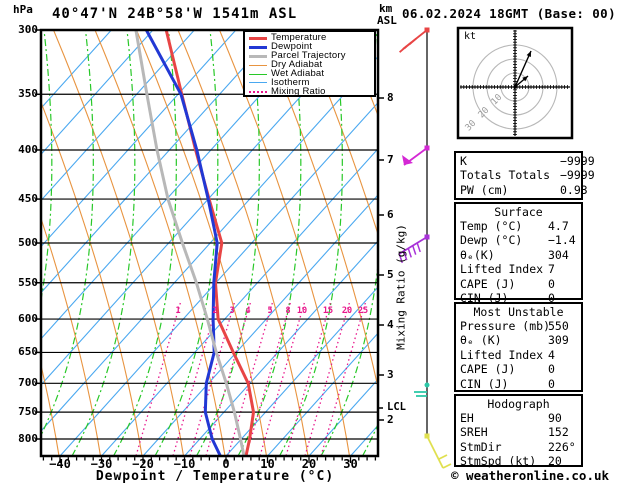 The image size is (629, 486). I want to click on table-row: θₑ (K) 309, so click(518, 340).